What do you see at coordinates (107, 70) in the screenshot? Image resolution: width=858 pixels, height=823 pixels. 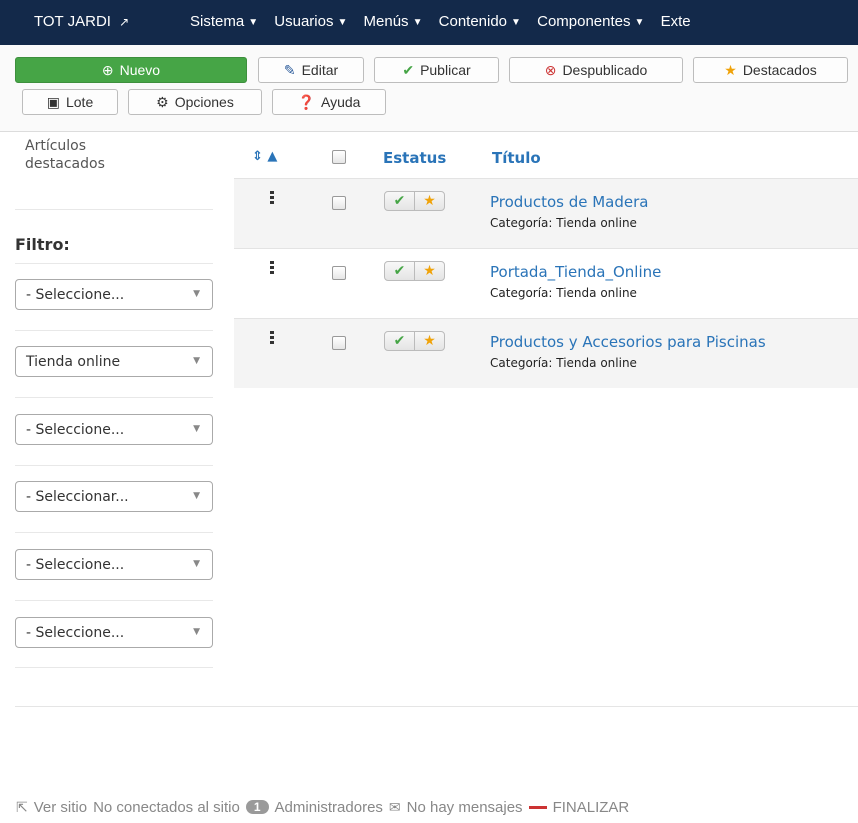 I see `plus-circle-icon: ⊕` at bounding box center [107, 70].